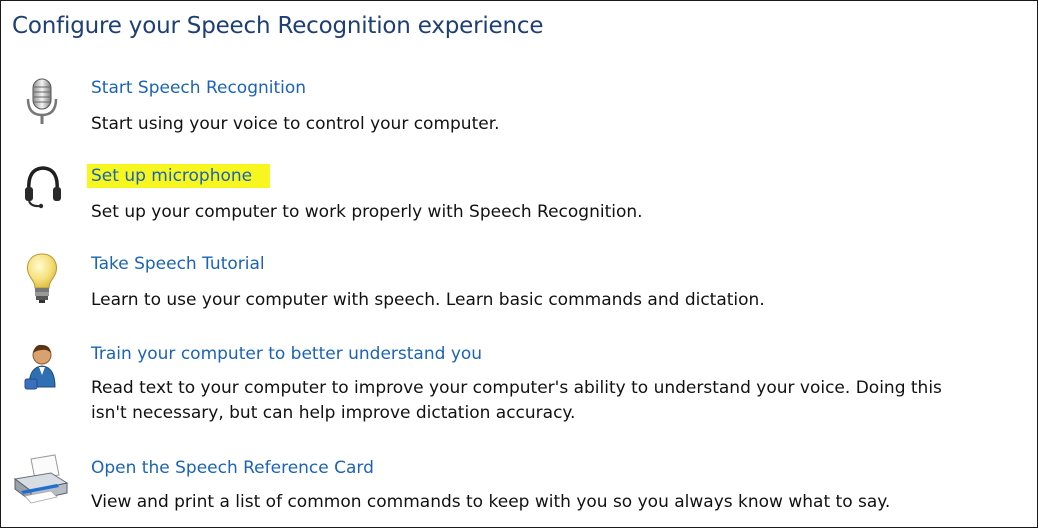 This screenshot has height=529, width=1039. What do you see at coordinates (43, 102) in the screenshot?
I see `microphone-icon` at bounding box center [43, 102].